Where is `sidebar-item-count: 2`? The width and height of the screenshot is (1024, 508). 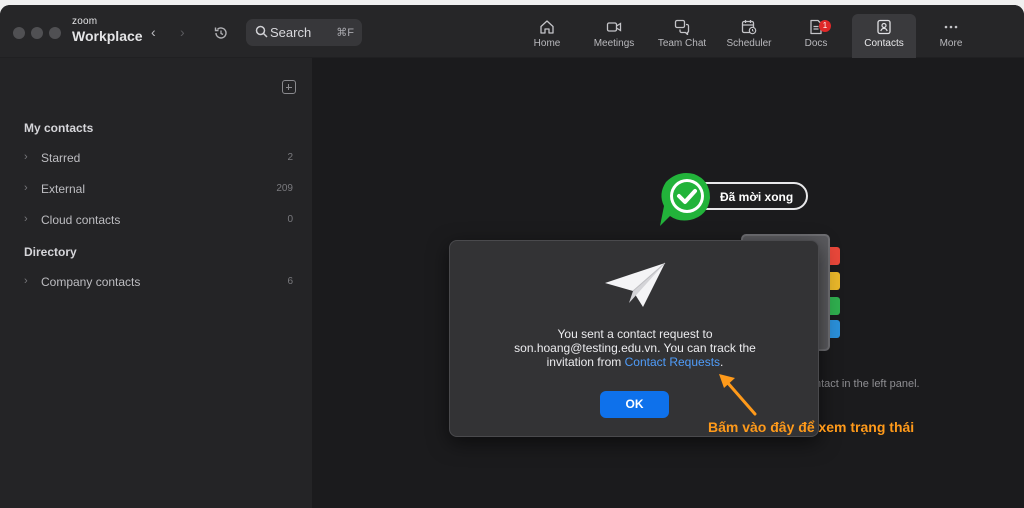 sidebar-item-count: 2 is located at coordinates (290, 157).